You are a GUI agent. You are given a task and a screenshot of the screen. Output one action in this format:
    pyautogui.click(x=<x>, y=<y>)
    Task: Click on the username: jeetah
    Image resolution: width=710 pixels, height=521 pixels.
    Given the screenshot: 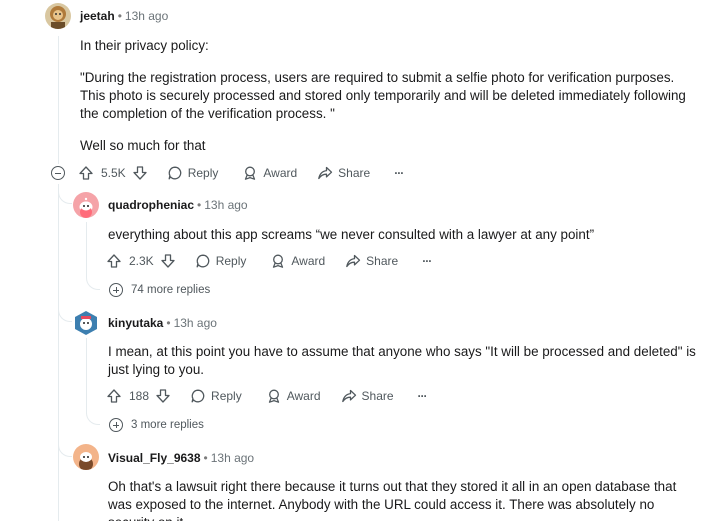 What is the action you would take?
    pyautogui.click(x=97, y=16)
    